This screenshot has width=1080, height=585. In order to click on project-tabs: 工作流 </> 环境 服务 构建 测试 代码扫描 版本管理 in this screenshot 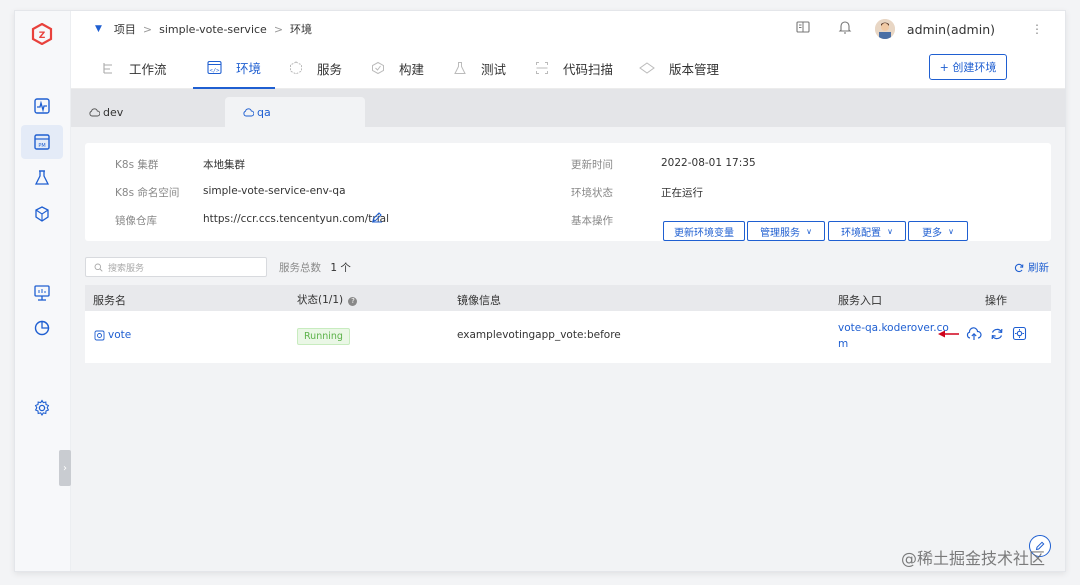, I will do `click(568, 68)`.